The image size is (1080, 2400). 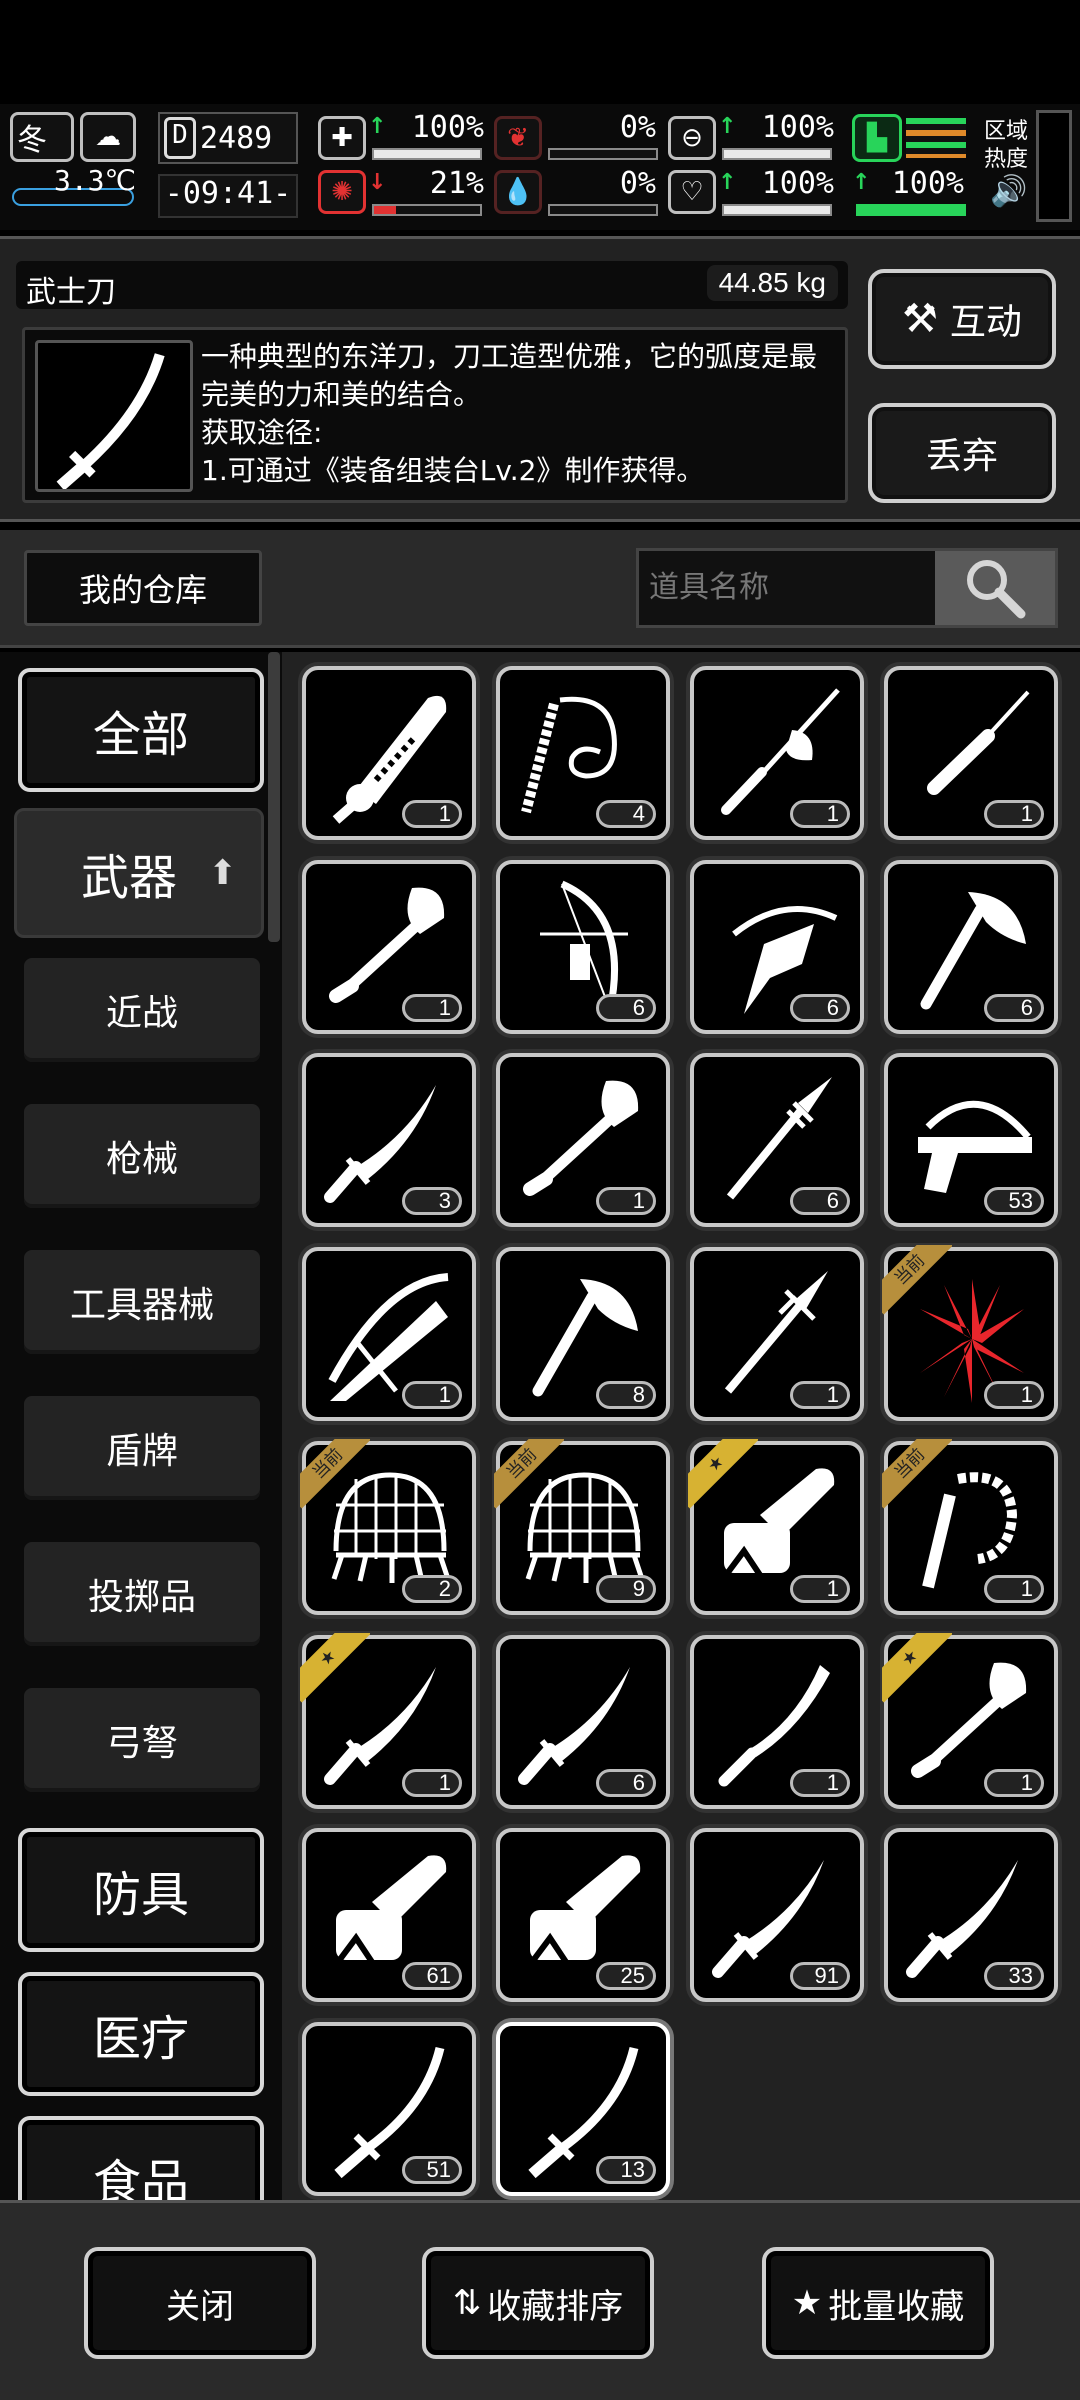 I want to click on subcategory-throwables: 投掷品, so click(x=142, y=1594).